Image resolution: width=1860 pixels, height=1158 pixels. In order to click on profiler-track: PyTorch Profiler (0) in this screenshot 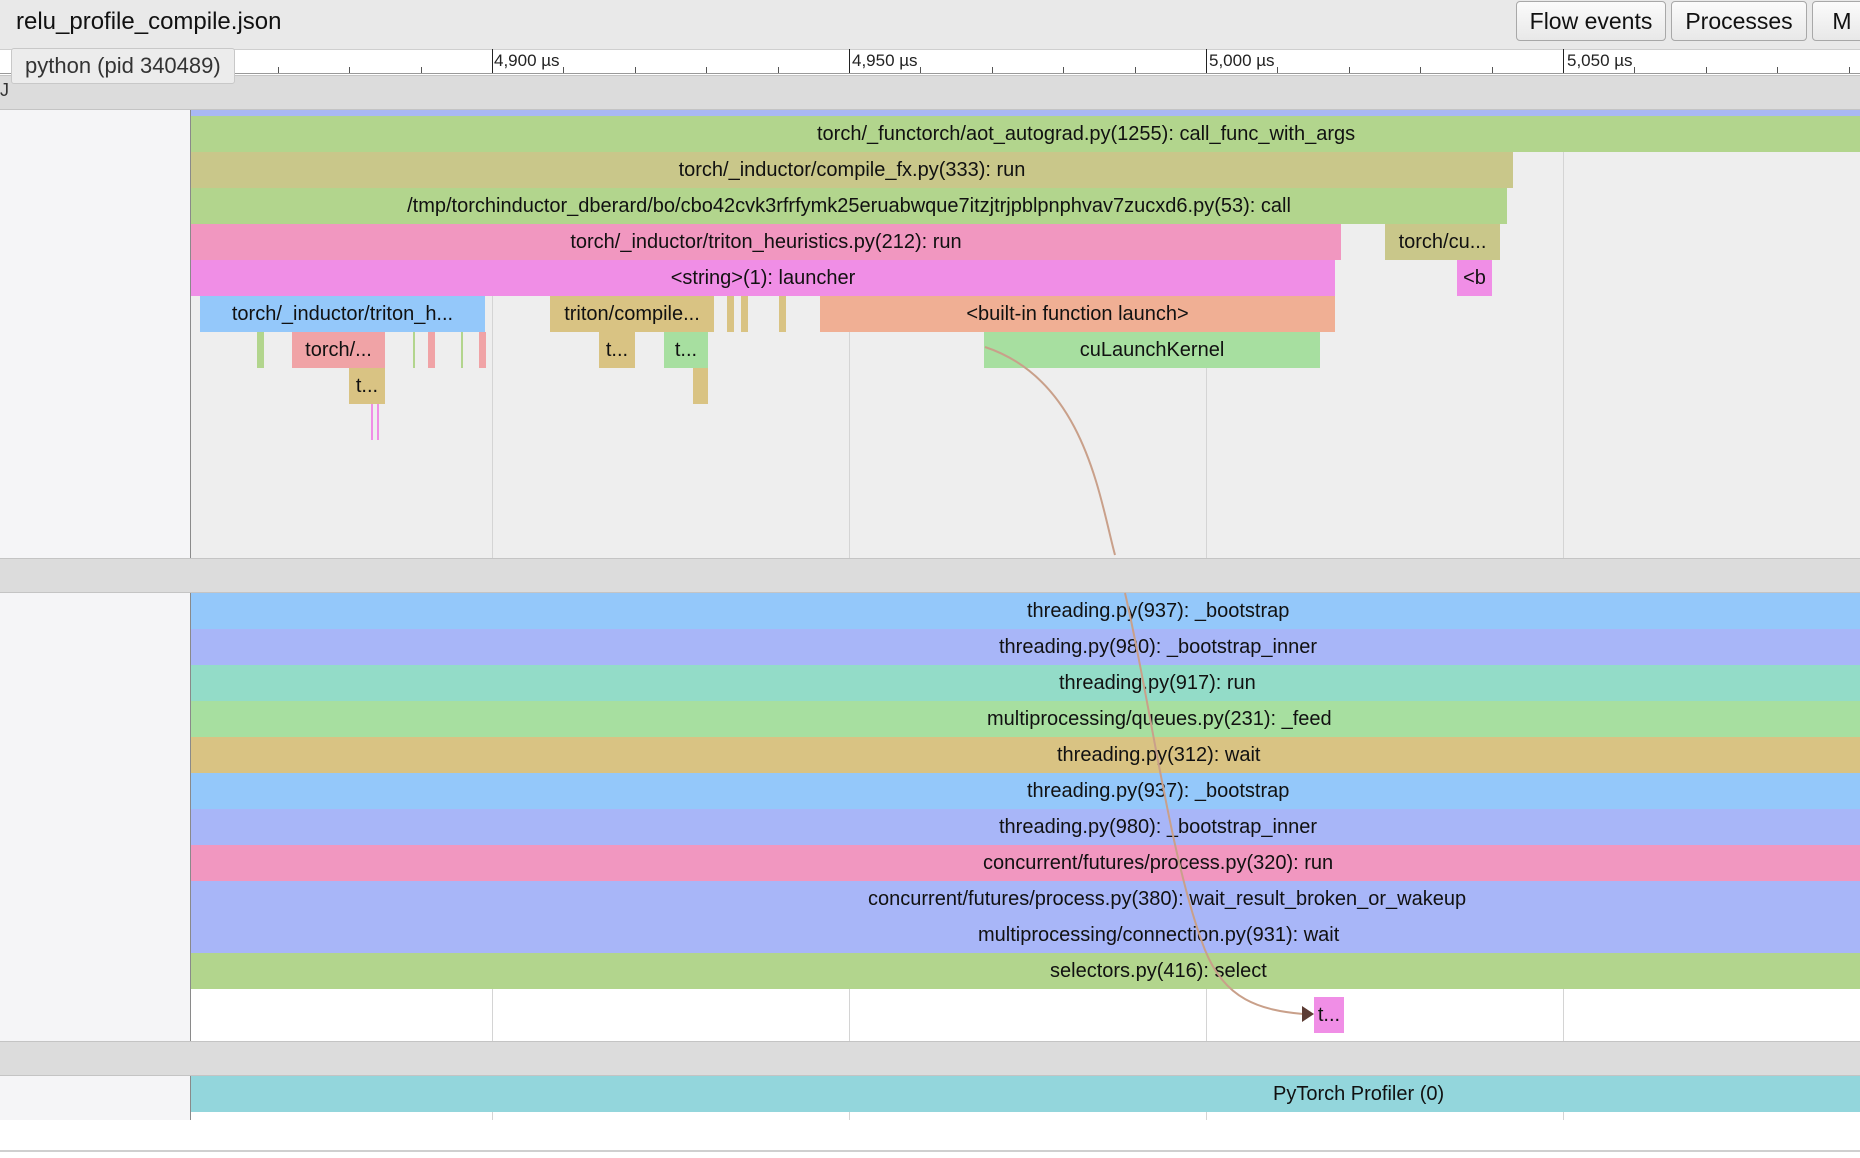, I will do `click(1025, 1098)`.